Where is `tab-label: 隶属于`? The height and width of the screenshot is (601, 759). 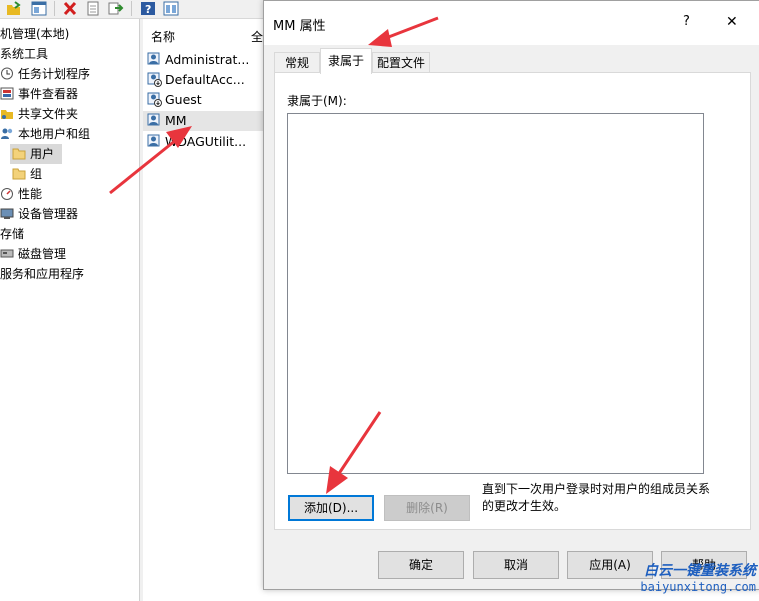 tab-label: 隶属于 is located at coordinates (345, 61).